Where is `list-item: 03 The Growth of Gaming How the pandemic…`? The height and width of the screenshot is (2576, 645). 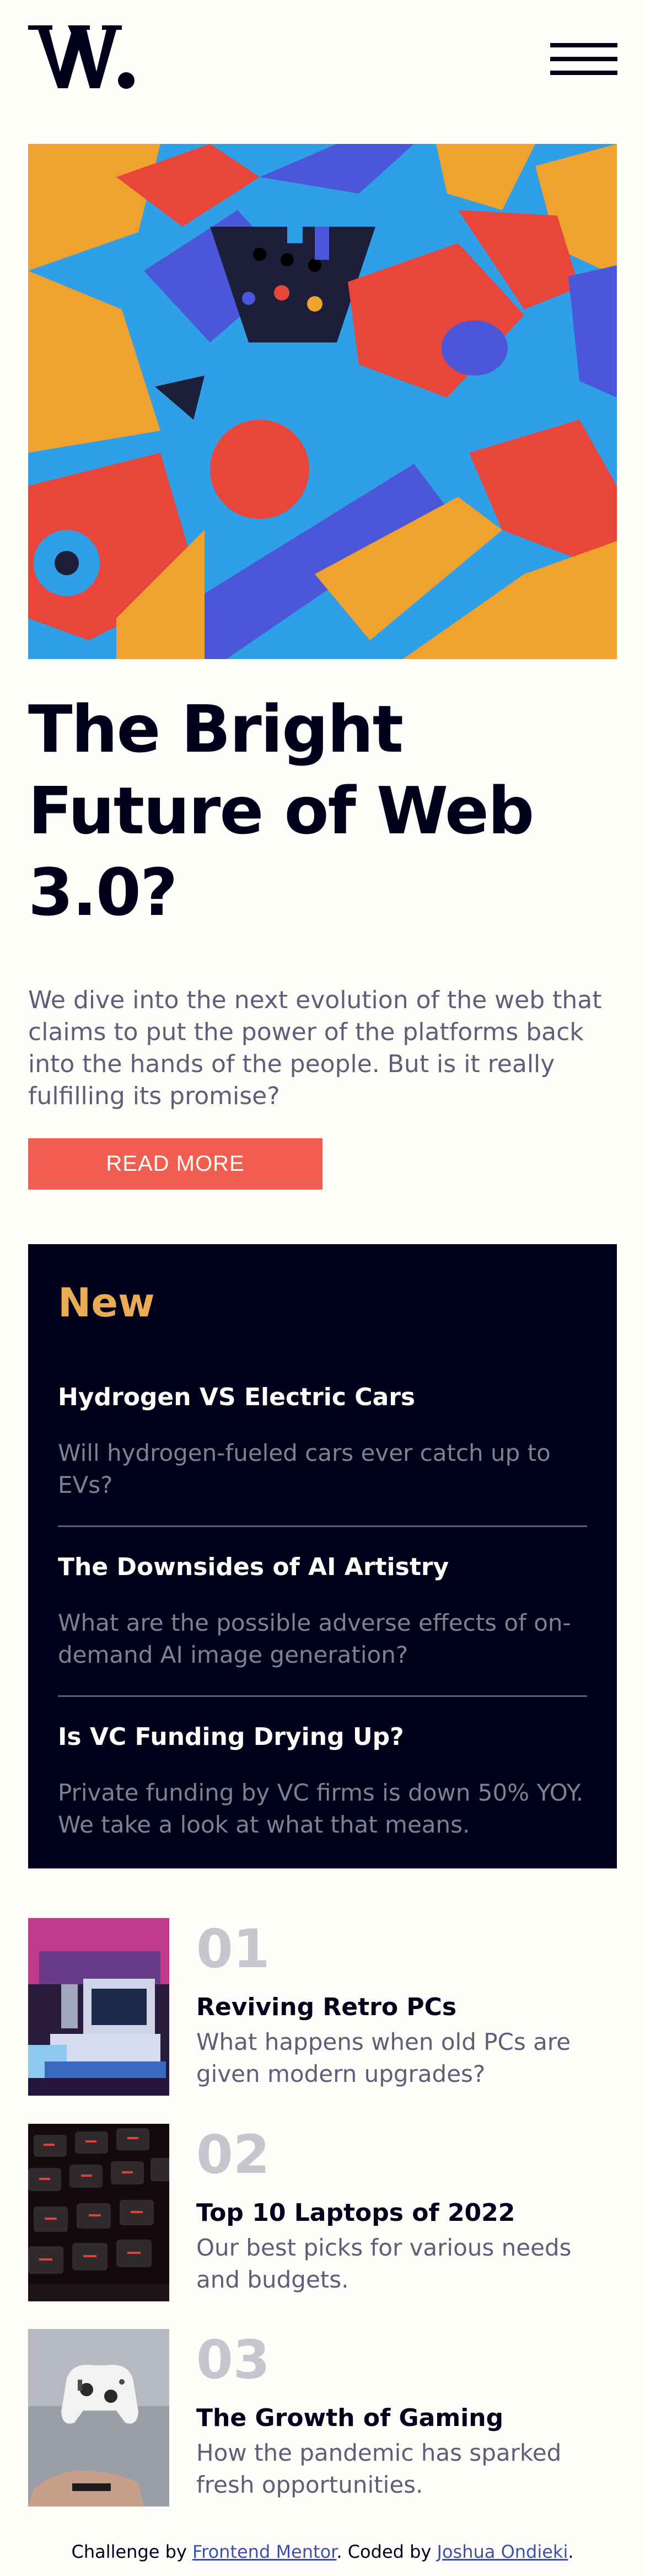 list-item: 03 The Growth of Gaming How the pandemic… is located at coordinates (323, 2418).